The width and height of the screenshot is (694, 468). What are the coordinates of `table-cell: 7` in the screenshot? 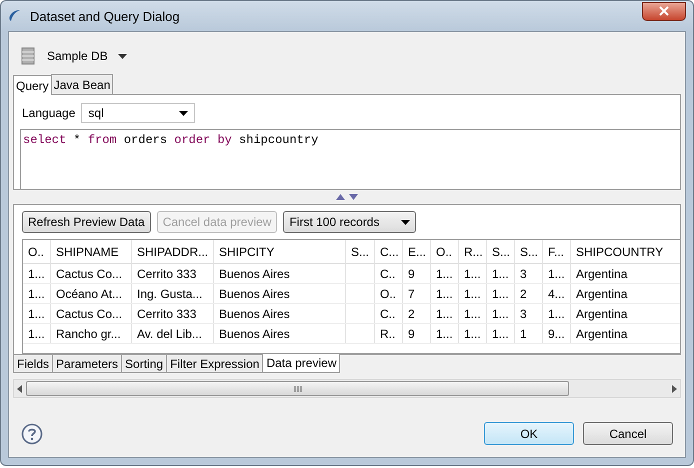 It's located at (417, 293).